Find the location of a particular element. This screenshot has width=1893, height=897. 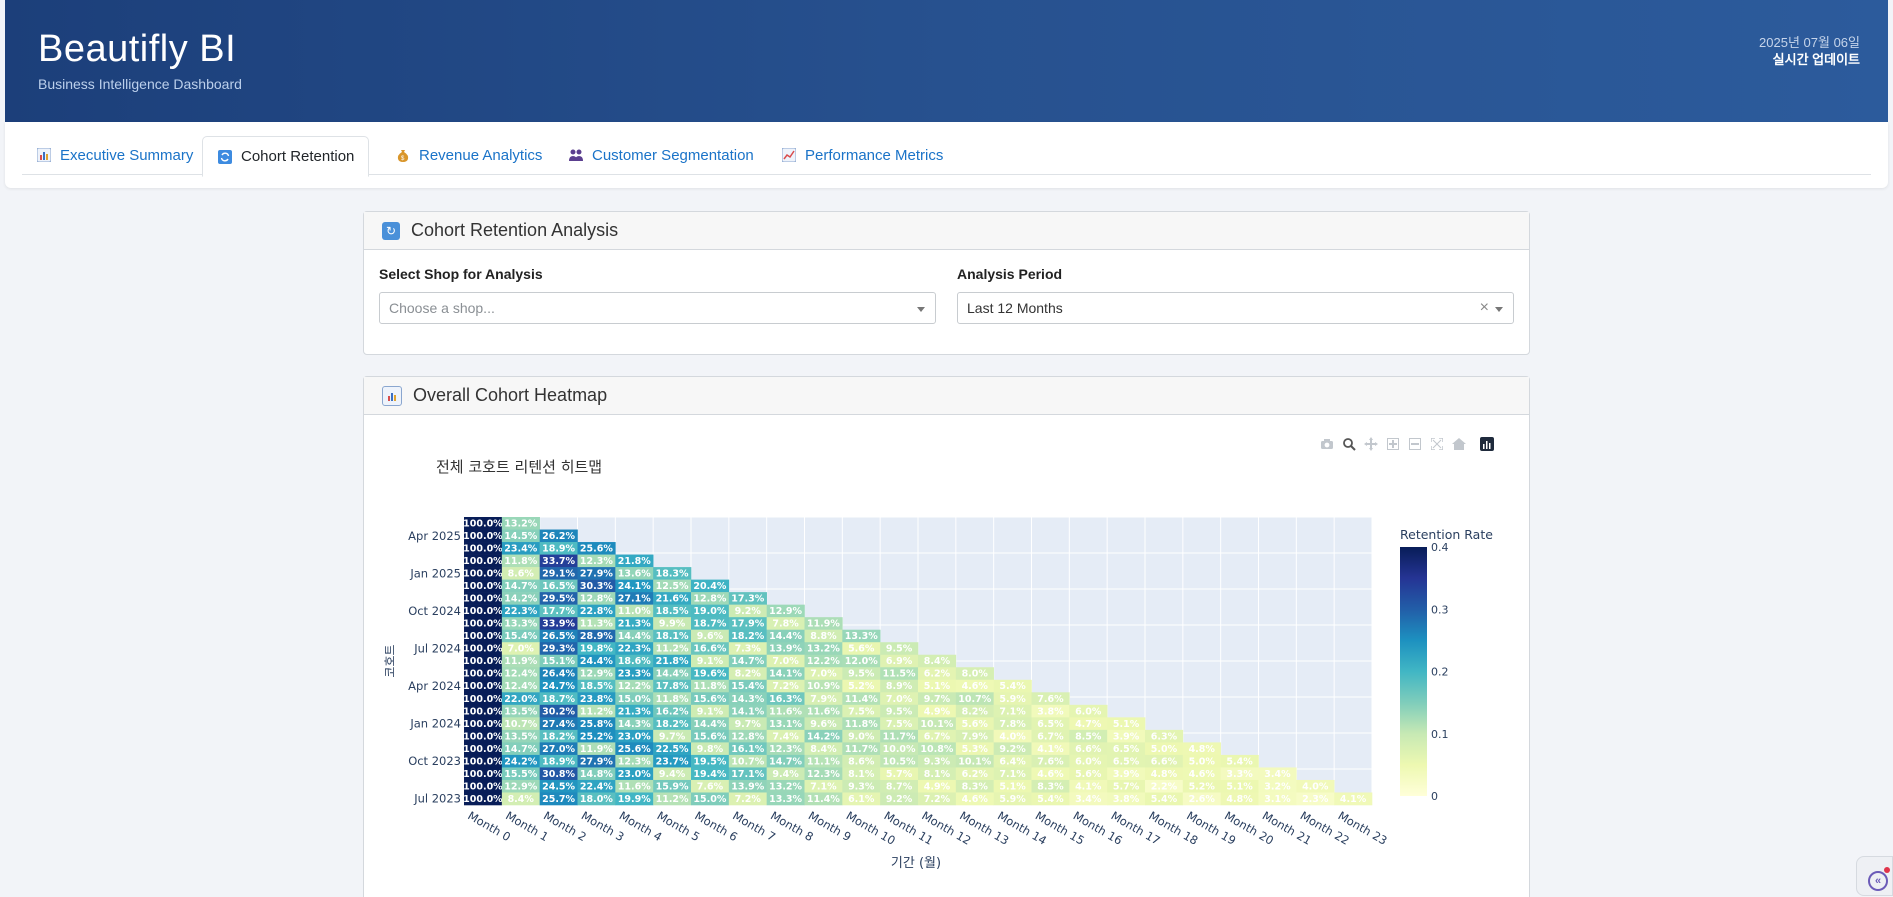

zoom-in-icon is located at coordinates (1393, 444).